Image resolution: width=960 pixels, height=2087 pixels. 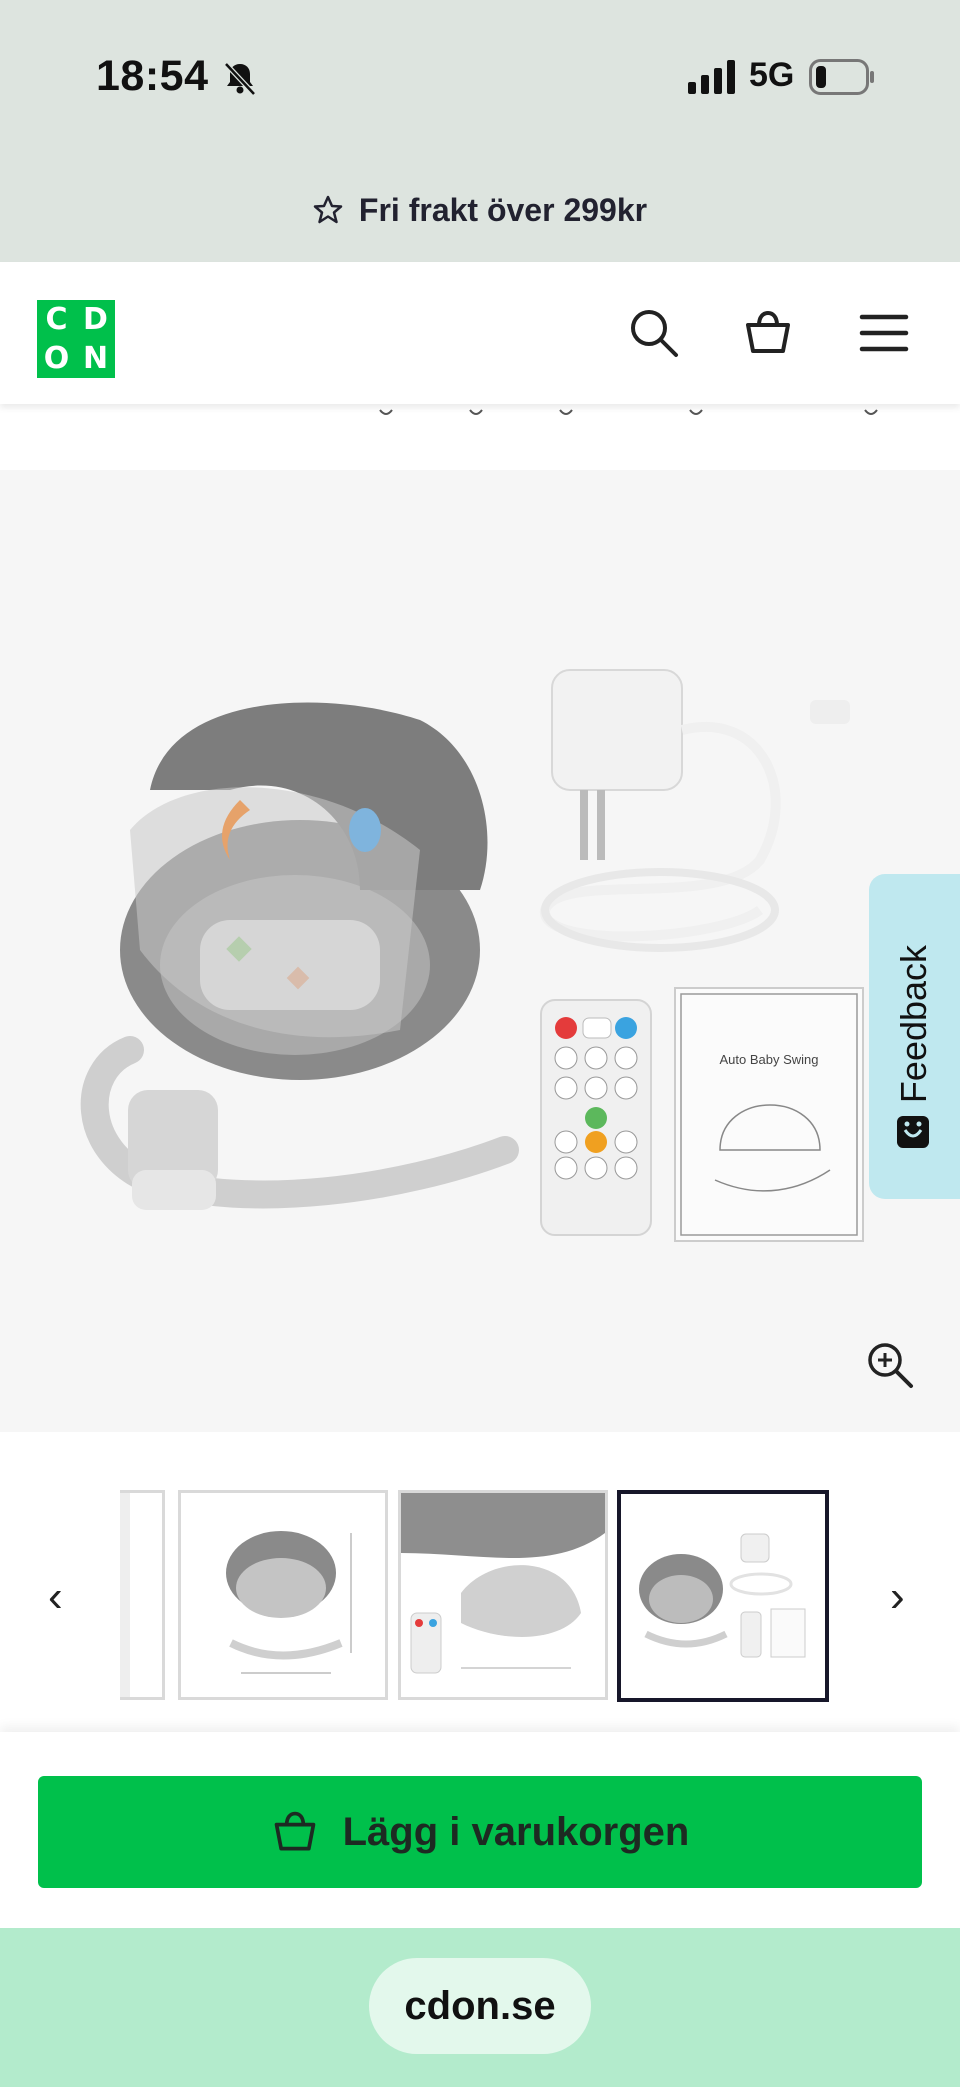 What do you see at coordinates (142, 1595) in the screenshot?
I see `thumbnail-partial` at bounding box center [142, 1595].